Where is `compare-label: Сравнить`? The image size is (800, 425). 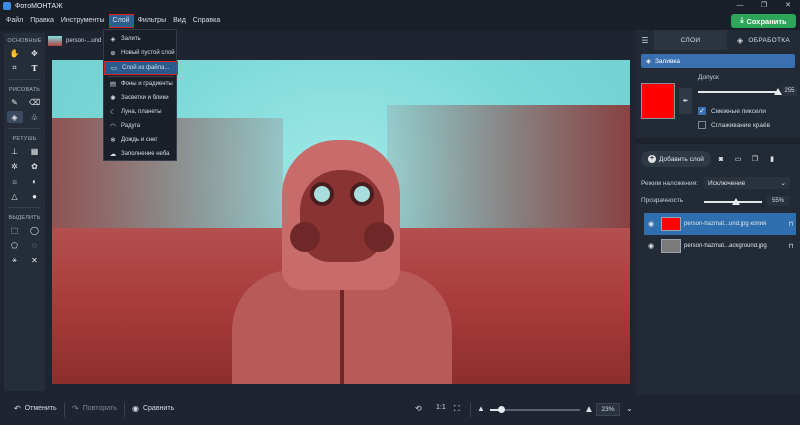
compare-label: Сравнить is located at coordinates (158, 408).